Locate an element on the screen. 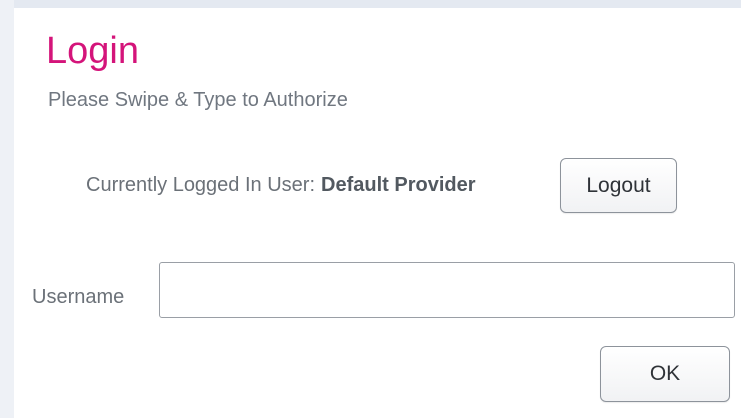 This screenshot has height=418, width=741. window-top-border is located at coordinates (370, 4).